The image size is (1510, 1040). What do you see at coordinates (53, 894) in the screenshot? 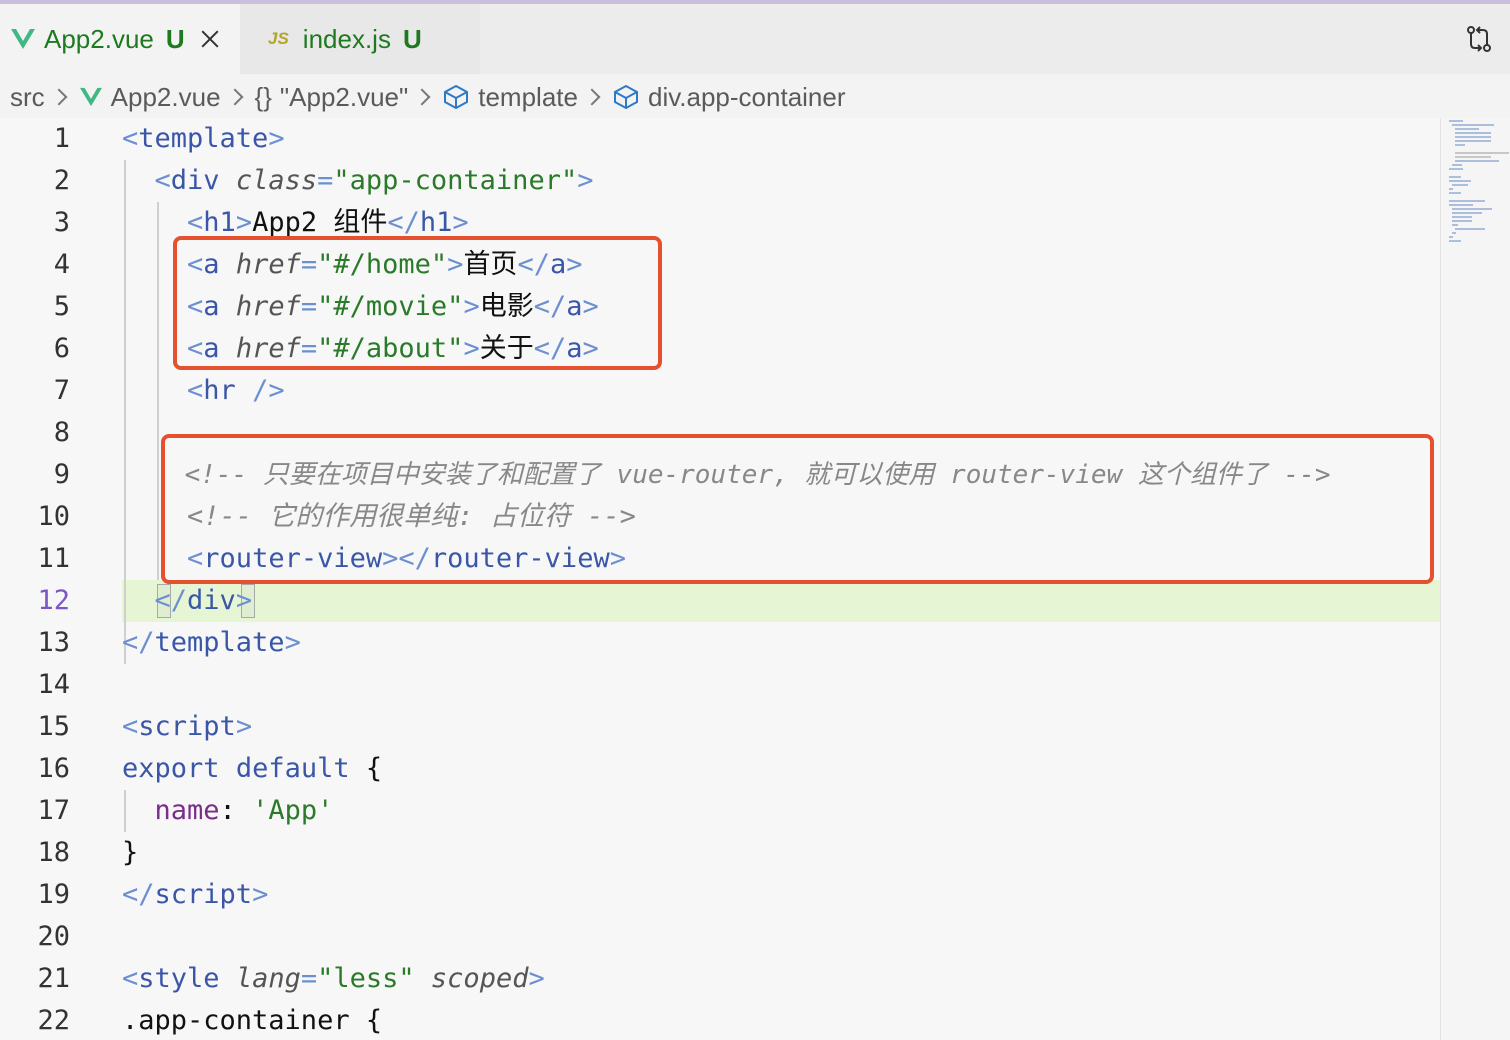
I see `line-number: 19` at bounding box center [53, 894].